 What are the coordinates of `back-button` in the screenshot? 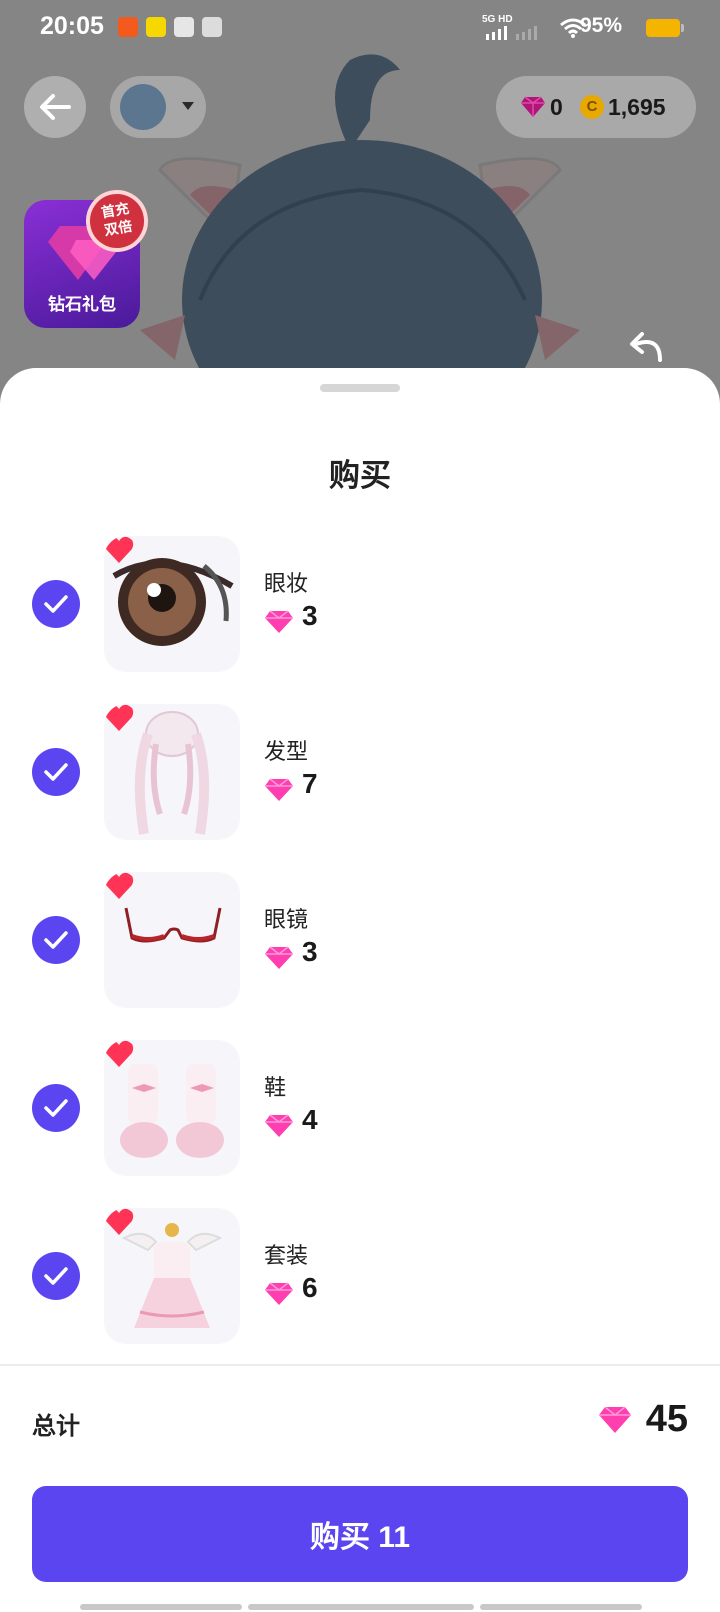 It's located at (55, 107).